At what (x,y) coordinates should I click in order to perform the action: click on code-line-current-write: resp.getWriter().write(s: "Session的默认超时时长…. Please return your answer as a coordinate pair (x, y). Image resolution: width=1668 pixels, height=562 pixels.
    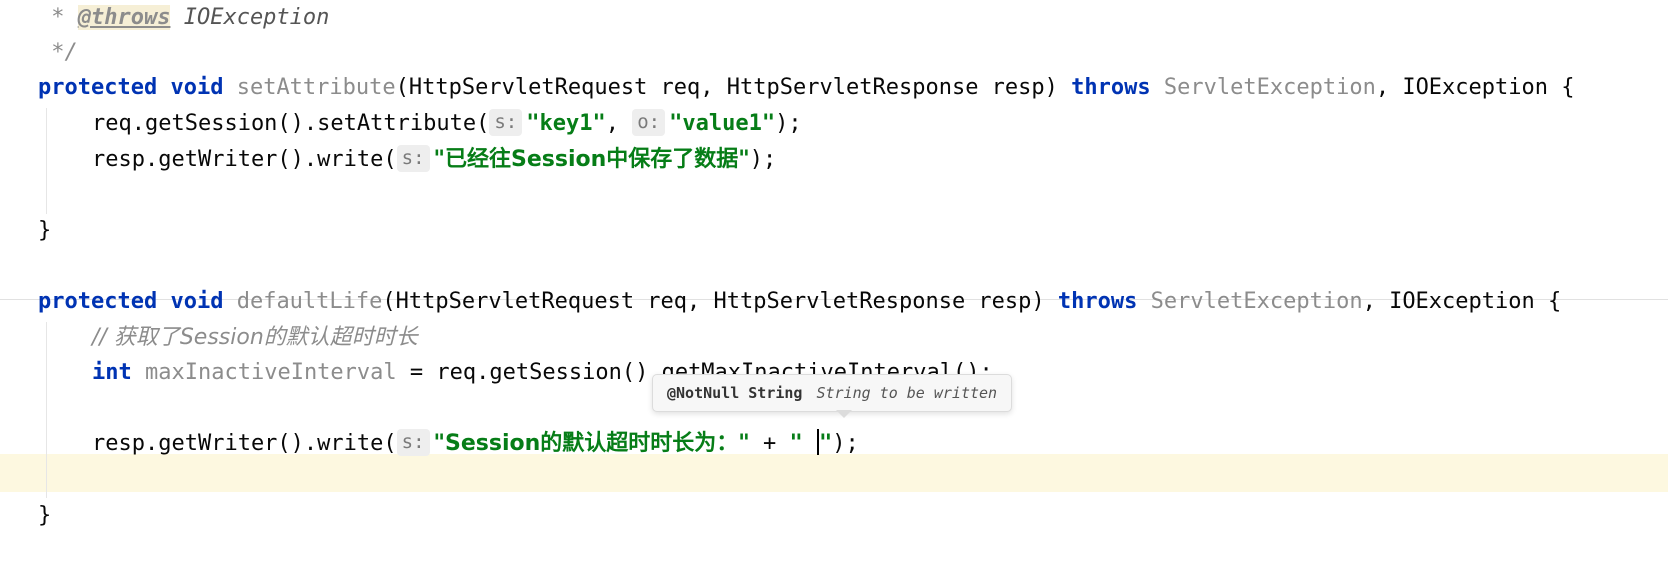
    Looking at the image, I should click on (475, 444).